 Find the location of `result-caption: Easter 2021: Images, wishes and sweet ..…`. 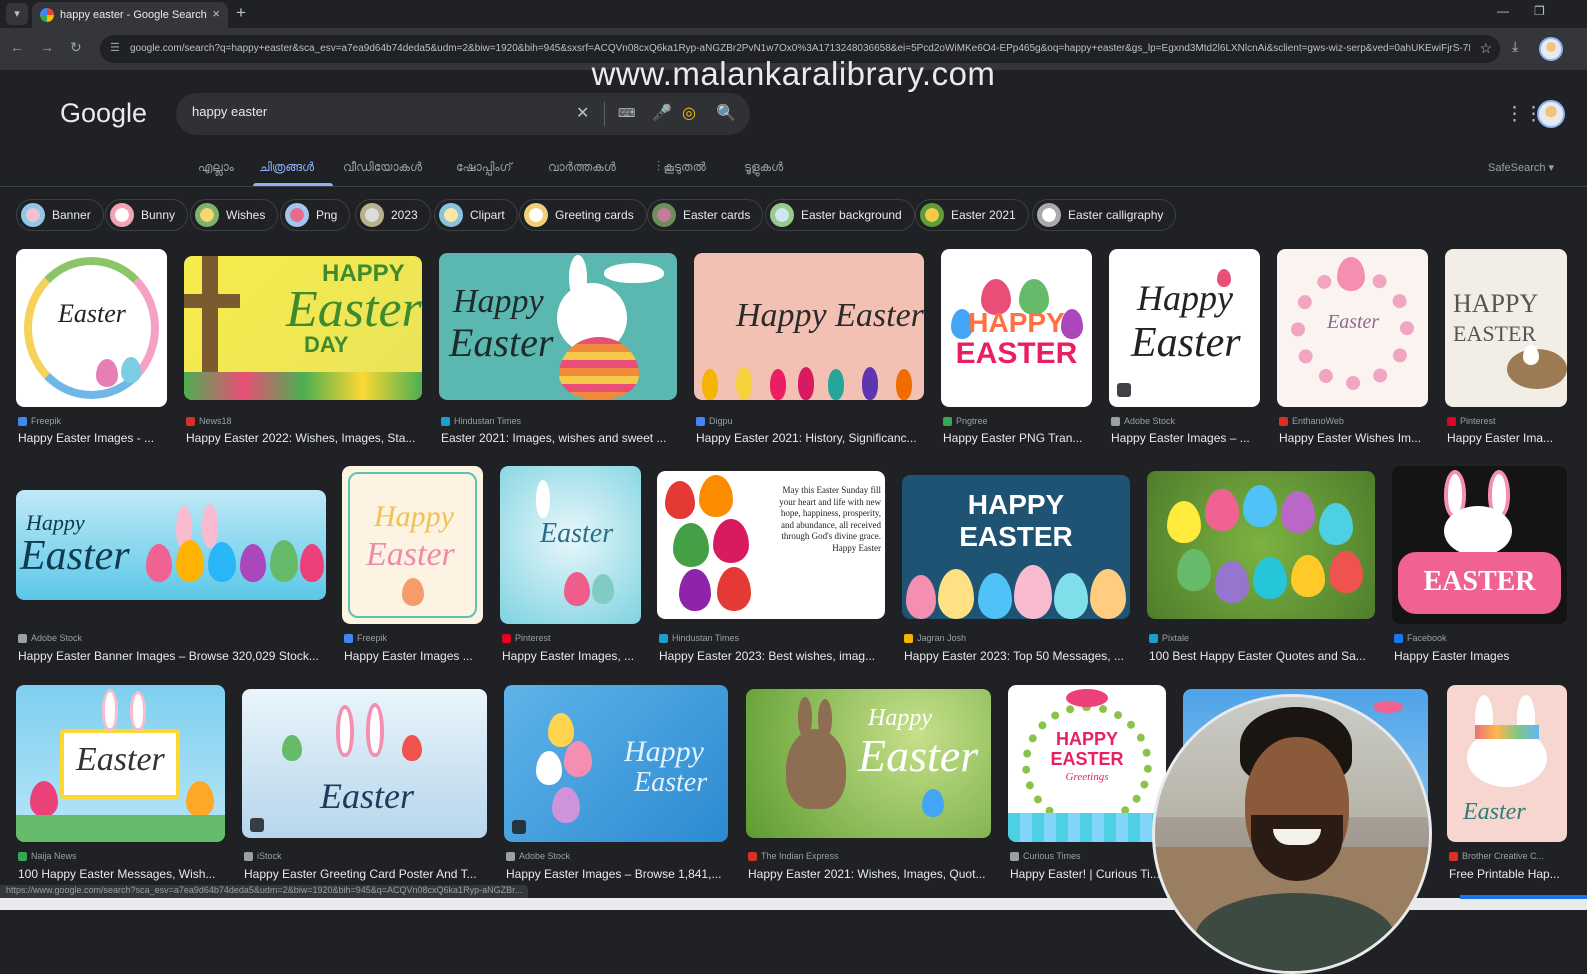

result-caption: Easter 2021: Images, wishes and sweet ..… is located at coordinates (560, 438).